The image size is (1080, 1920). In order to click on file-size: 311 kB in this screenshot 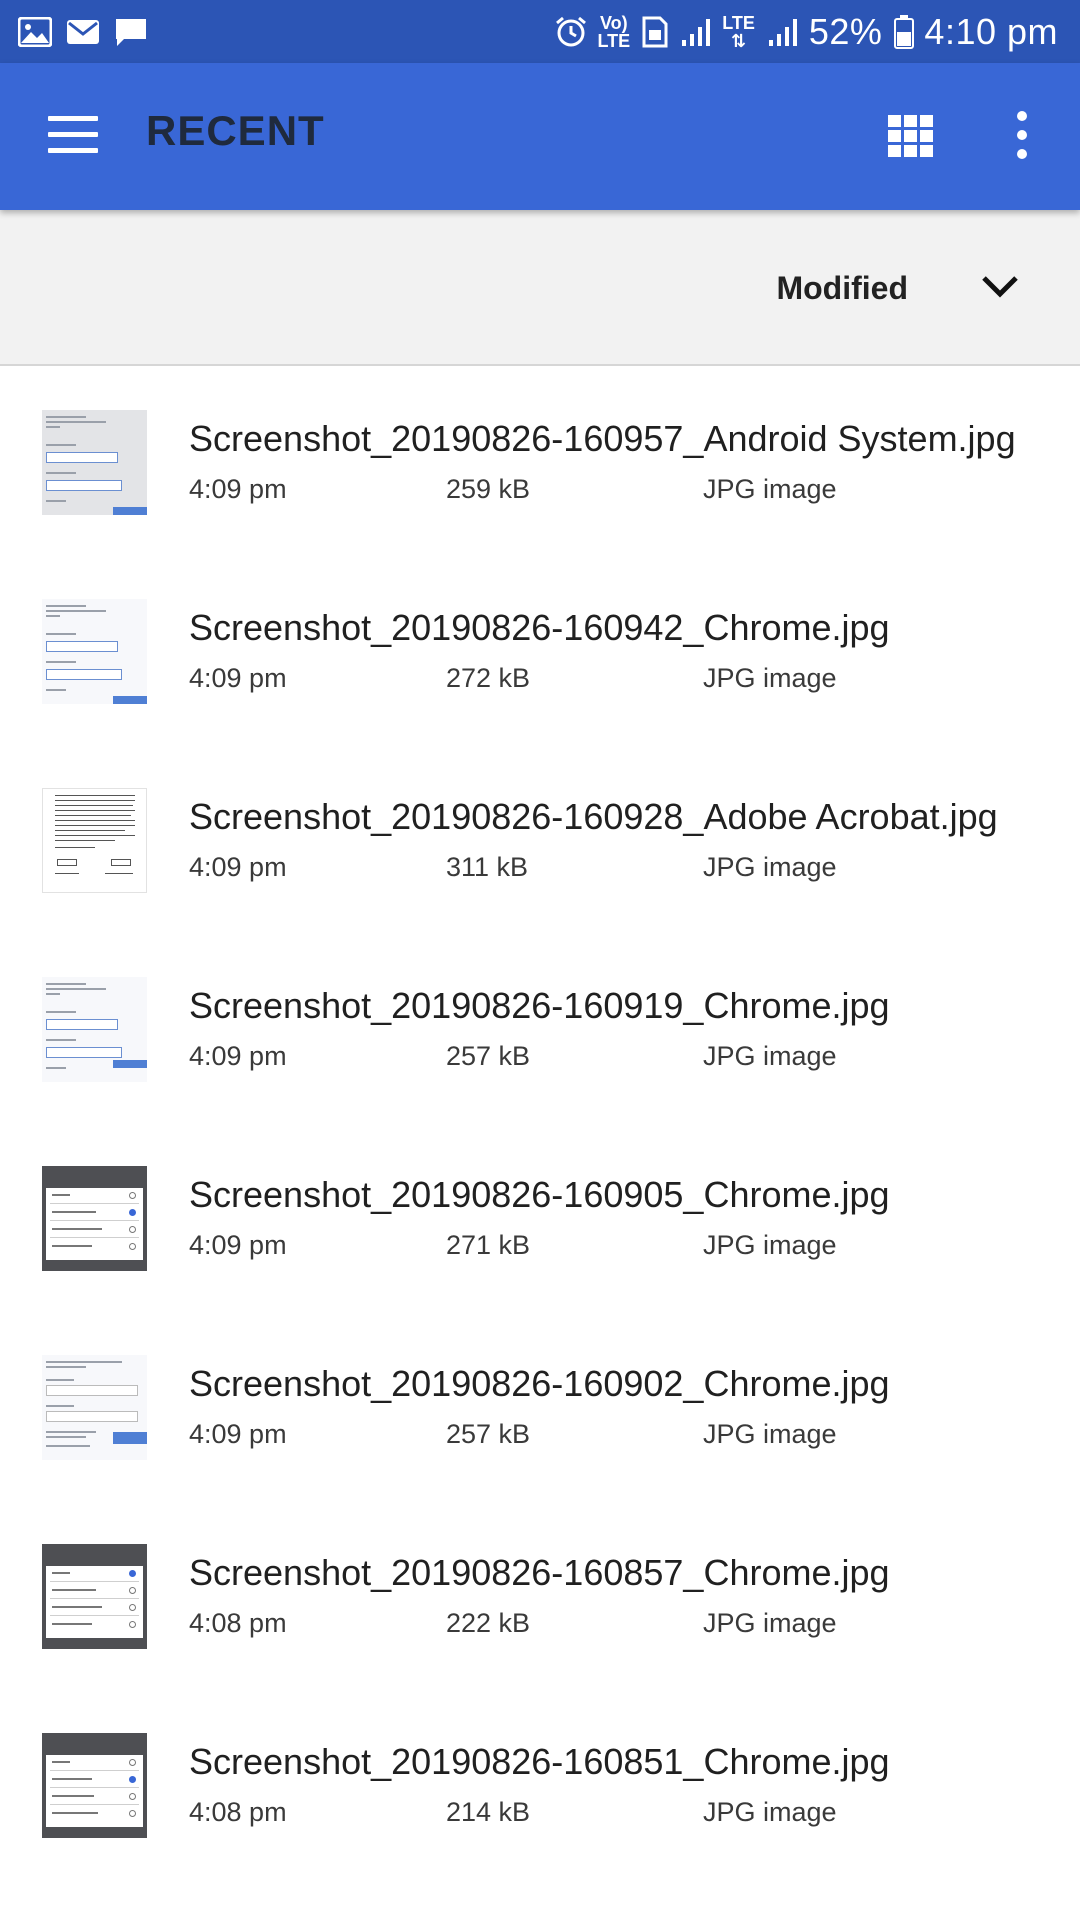, I will do `click(487, 867)`.